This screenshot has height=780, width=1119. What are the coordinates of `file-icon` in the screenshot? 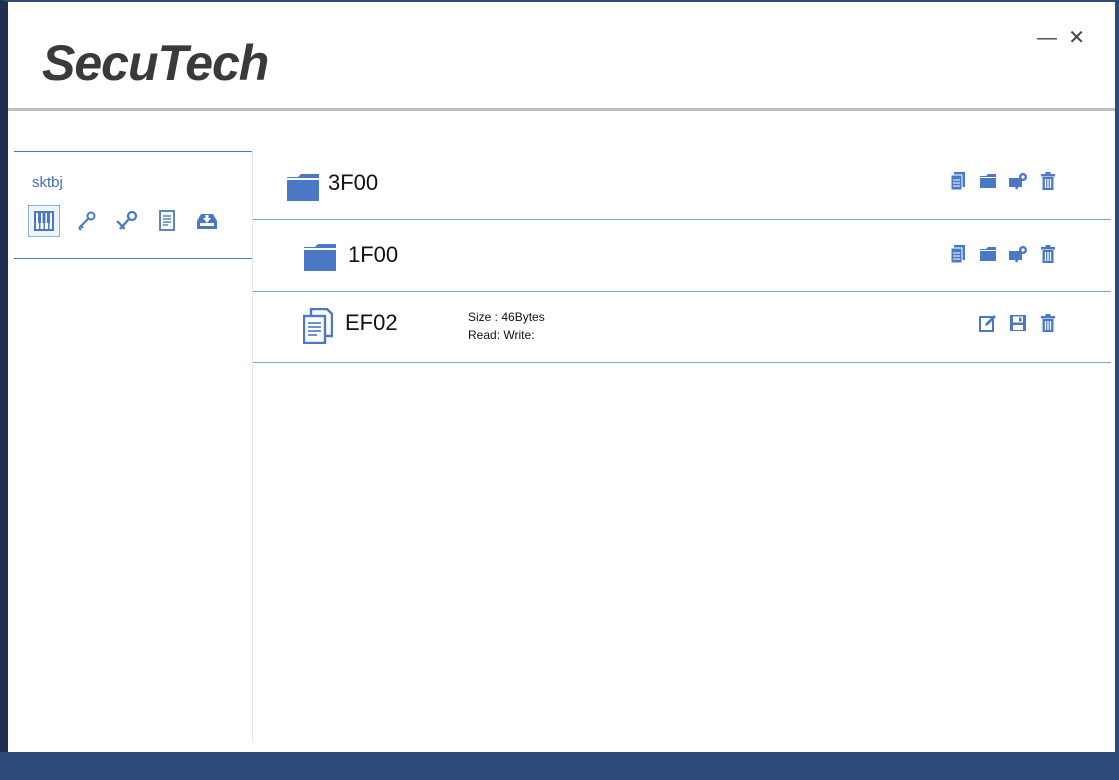 It's located at (318, 326).